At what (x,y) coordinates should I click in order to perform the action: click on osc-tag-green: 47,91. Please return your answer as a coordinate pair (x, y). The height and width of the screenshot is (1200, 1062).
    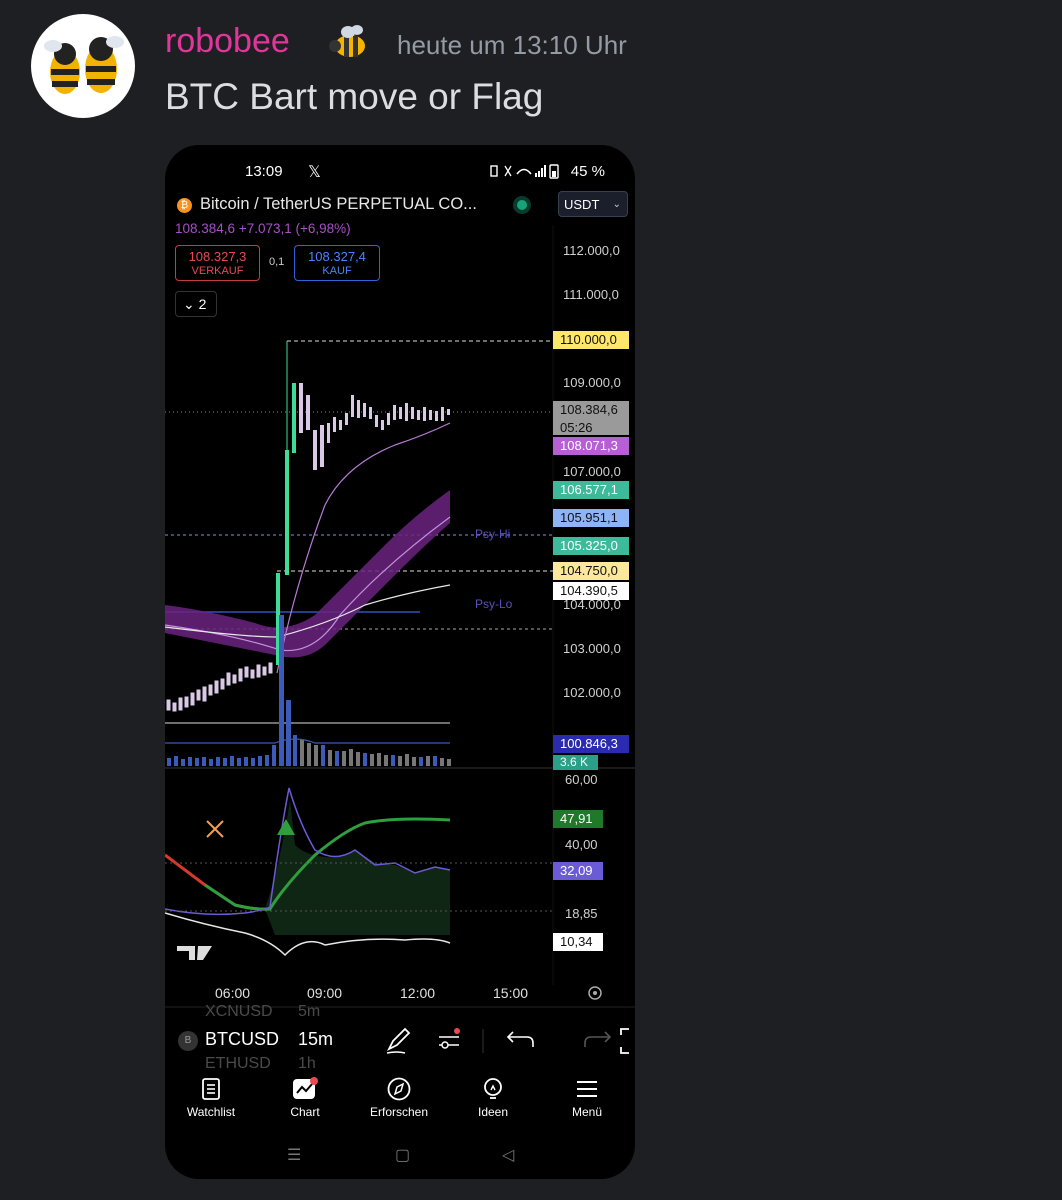
    Looking at the image, I should click on (578, 819).